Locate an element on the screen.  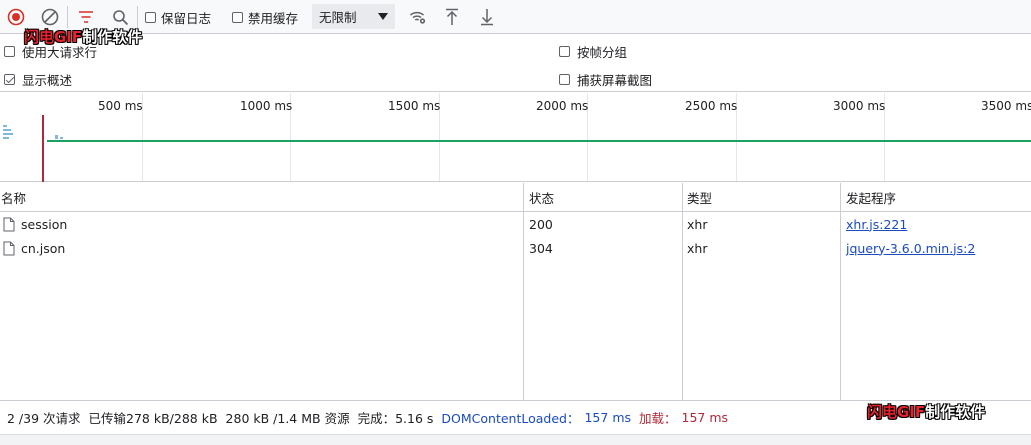
timeline-tick: 1000 ms is located at coordinates (266, 106).